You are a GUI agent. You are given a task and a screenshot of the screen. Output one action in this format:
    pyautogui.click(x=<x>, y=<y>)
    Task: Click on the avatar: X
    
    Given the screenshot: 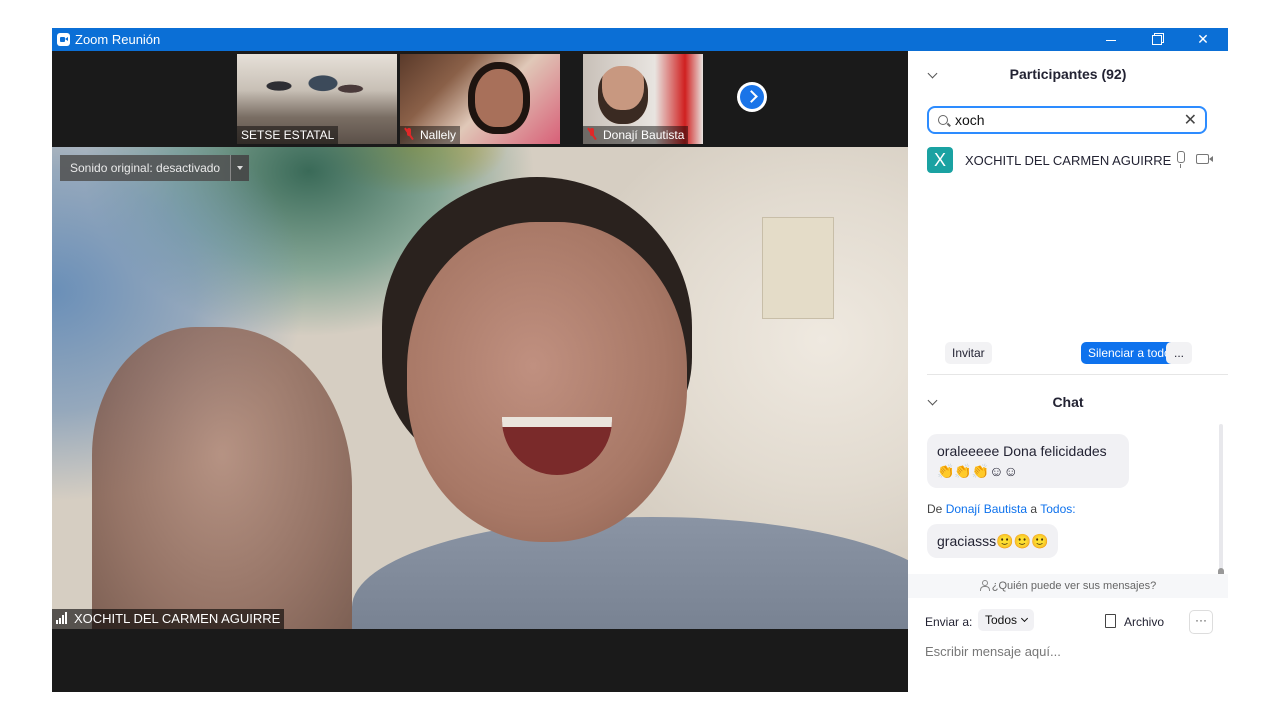 What is the action you would take?
    pyautogui.click(x=940, y=160)
    